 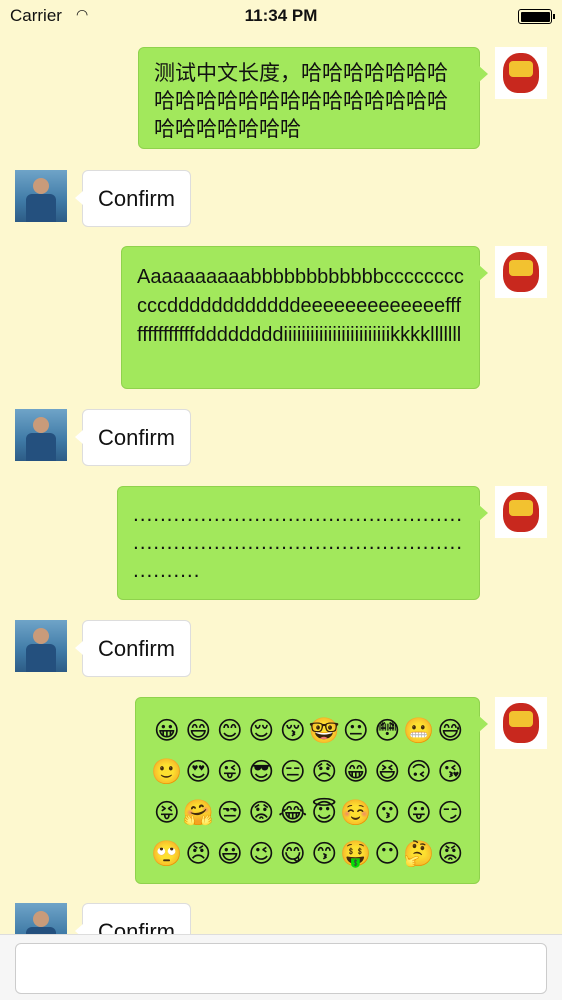 I want to click on message-input, so click(x=281, y=968).